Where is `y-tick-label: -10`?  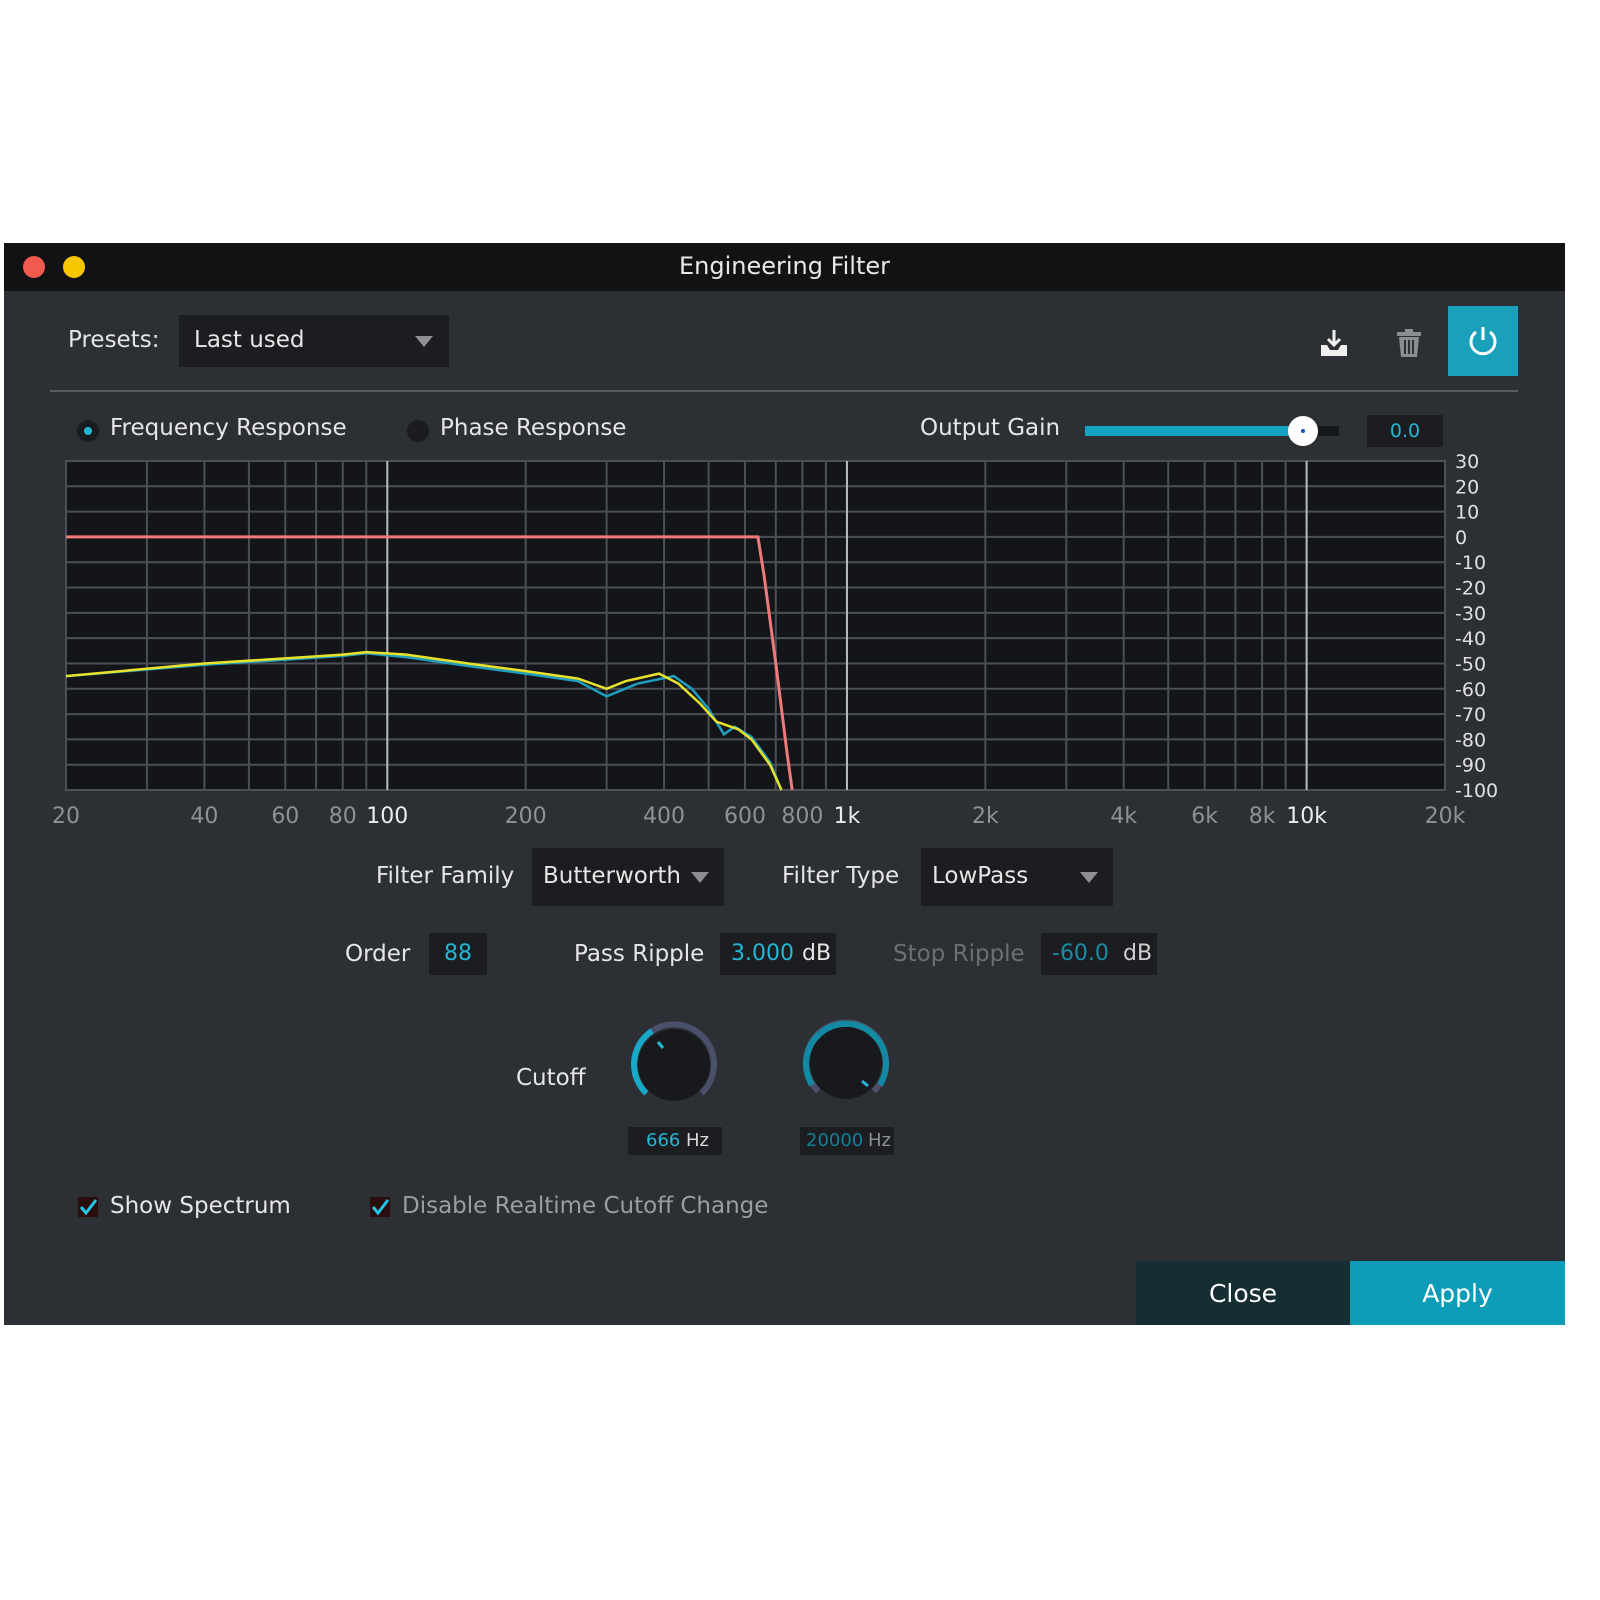
y-tick-label: -10 is located at coordinates (1470, 563).